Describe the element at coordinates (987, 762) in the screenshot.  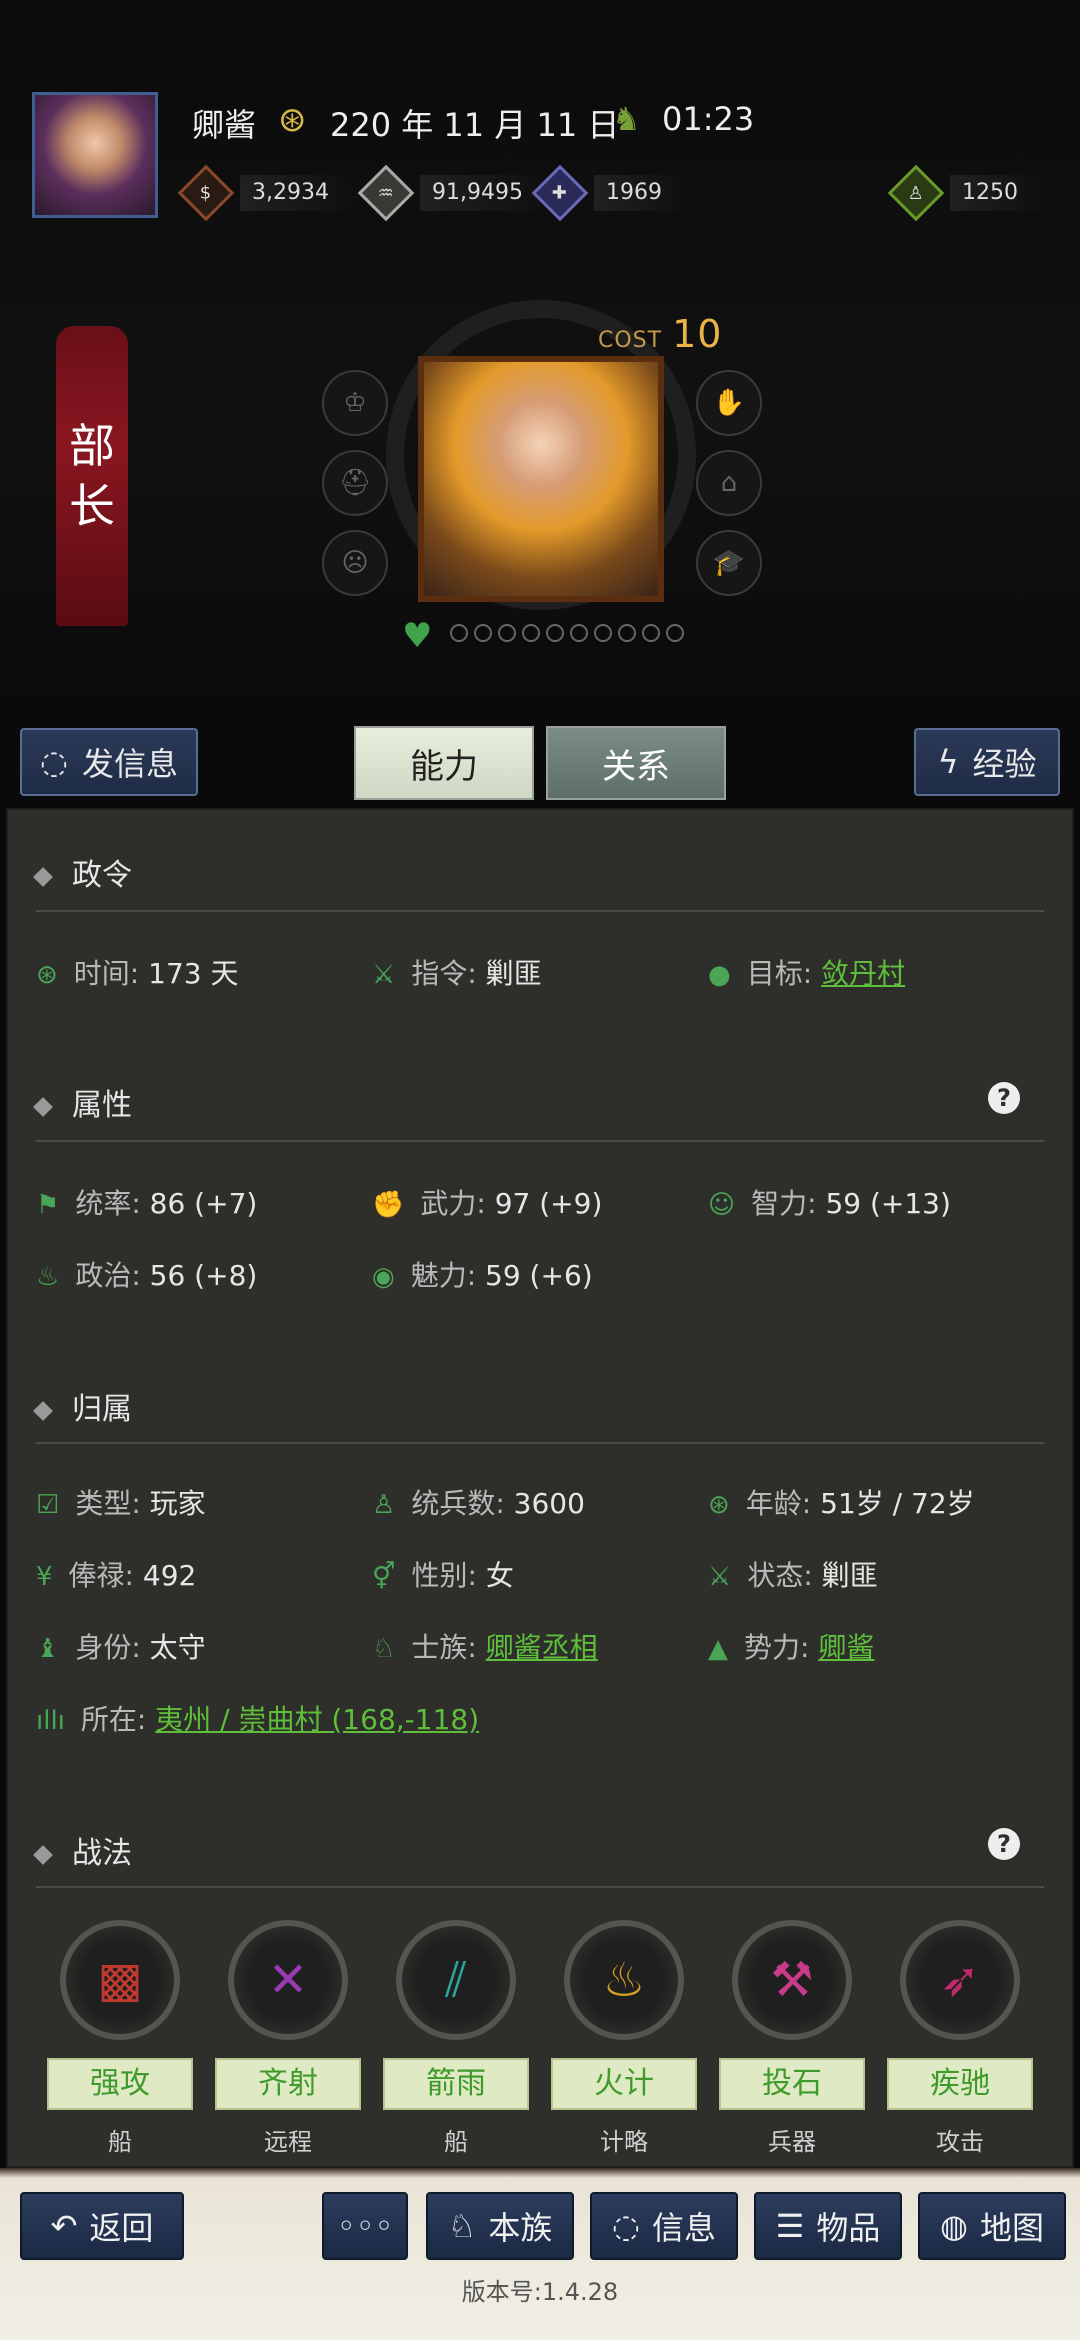
I see `experience-button: ϟ 经验` at that location.